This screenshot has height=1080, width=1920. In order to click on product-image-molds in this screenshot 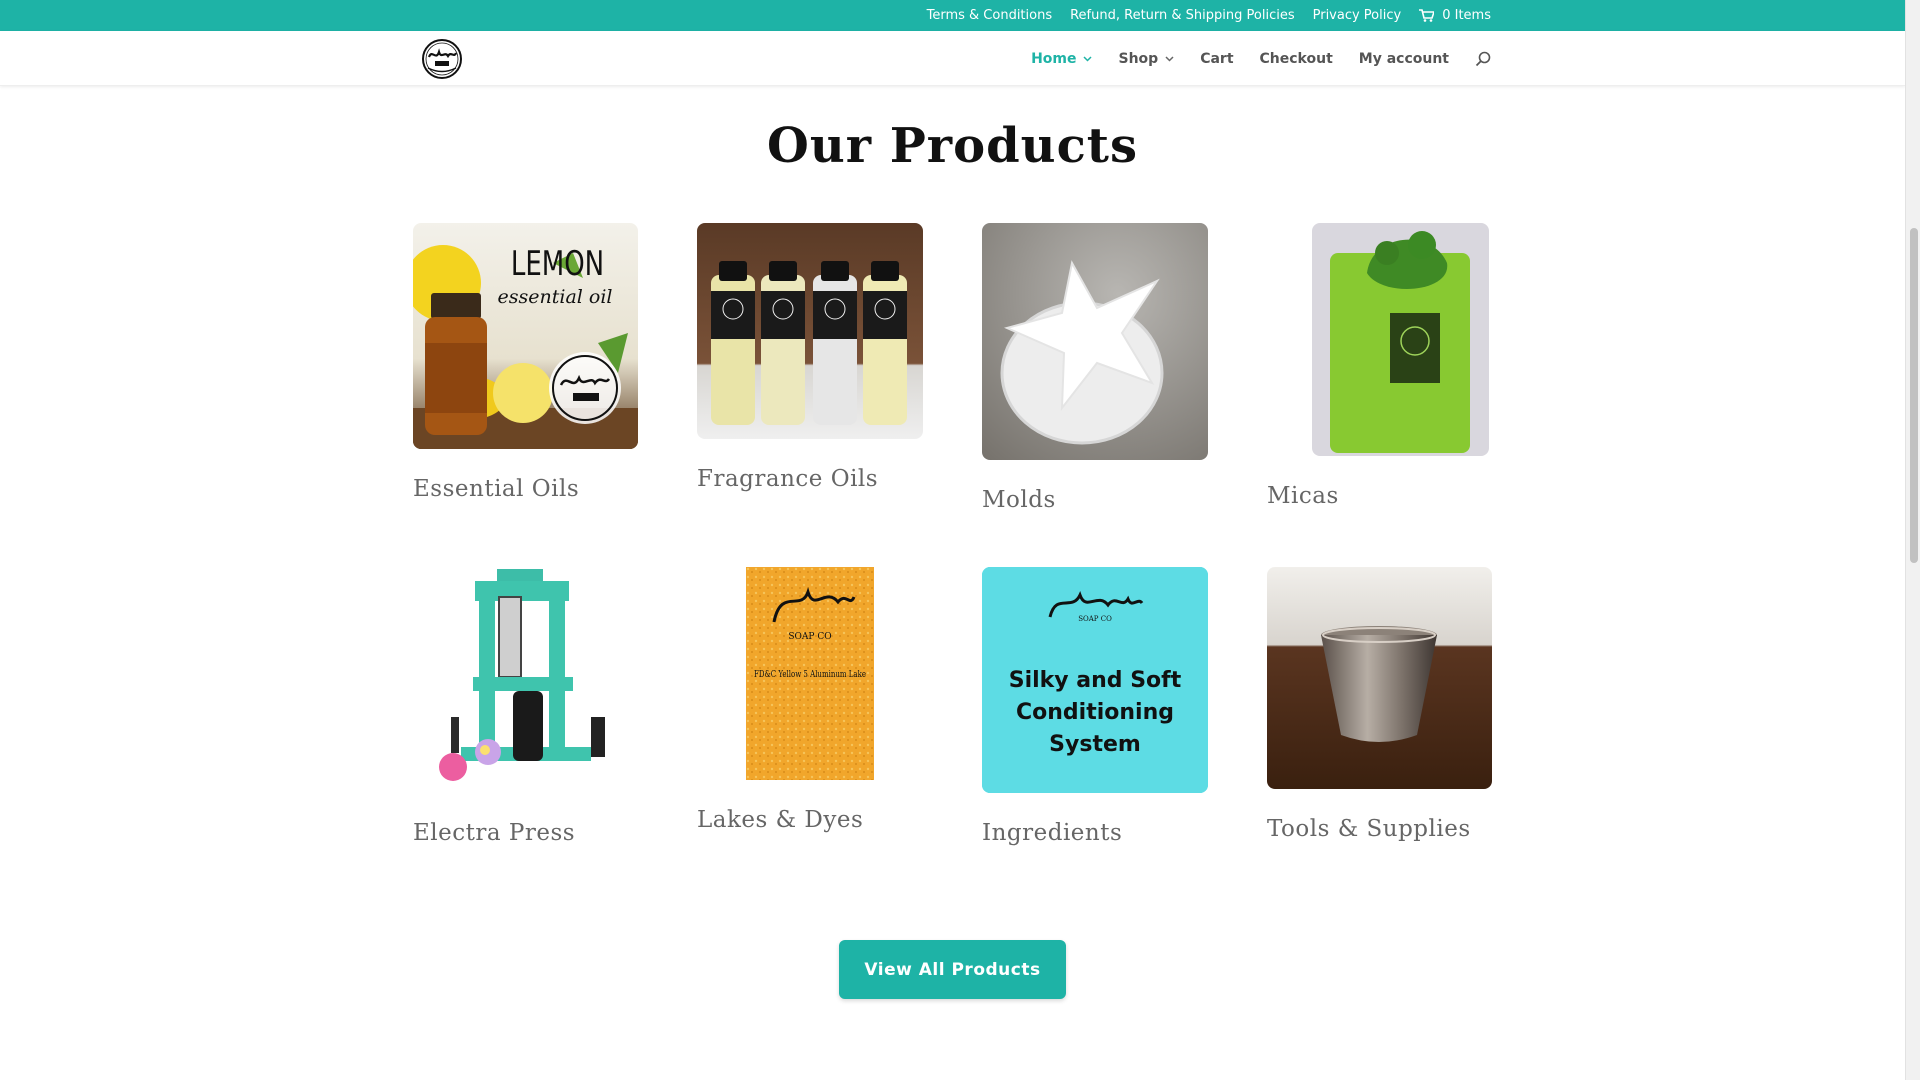, I will do `click(1095, 341)`.